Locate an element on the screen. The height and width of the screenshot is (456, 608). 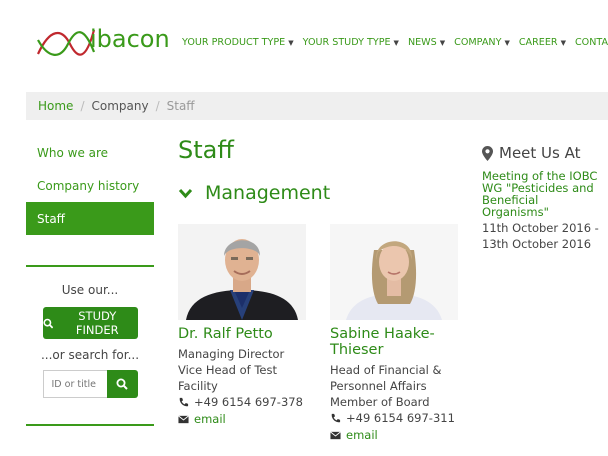
meet-us-heading: Meet Us At is located at coordinates (545, 153).